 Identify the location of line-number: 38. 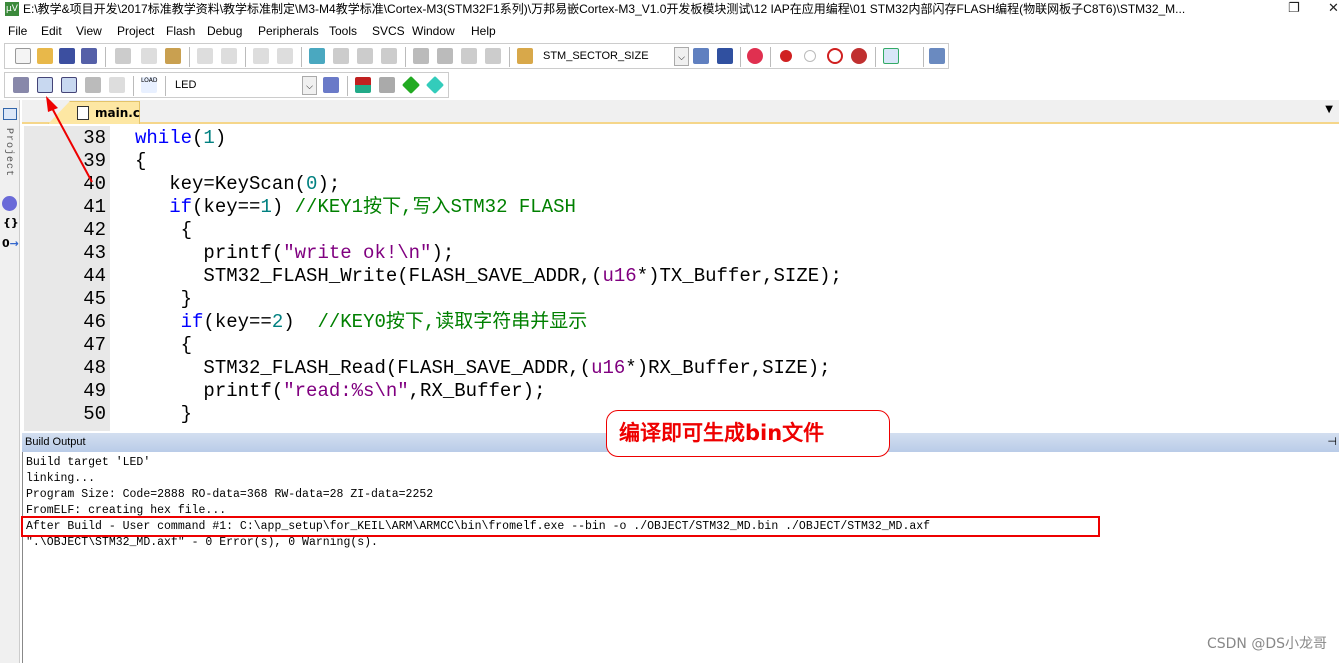
(94, 138).